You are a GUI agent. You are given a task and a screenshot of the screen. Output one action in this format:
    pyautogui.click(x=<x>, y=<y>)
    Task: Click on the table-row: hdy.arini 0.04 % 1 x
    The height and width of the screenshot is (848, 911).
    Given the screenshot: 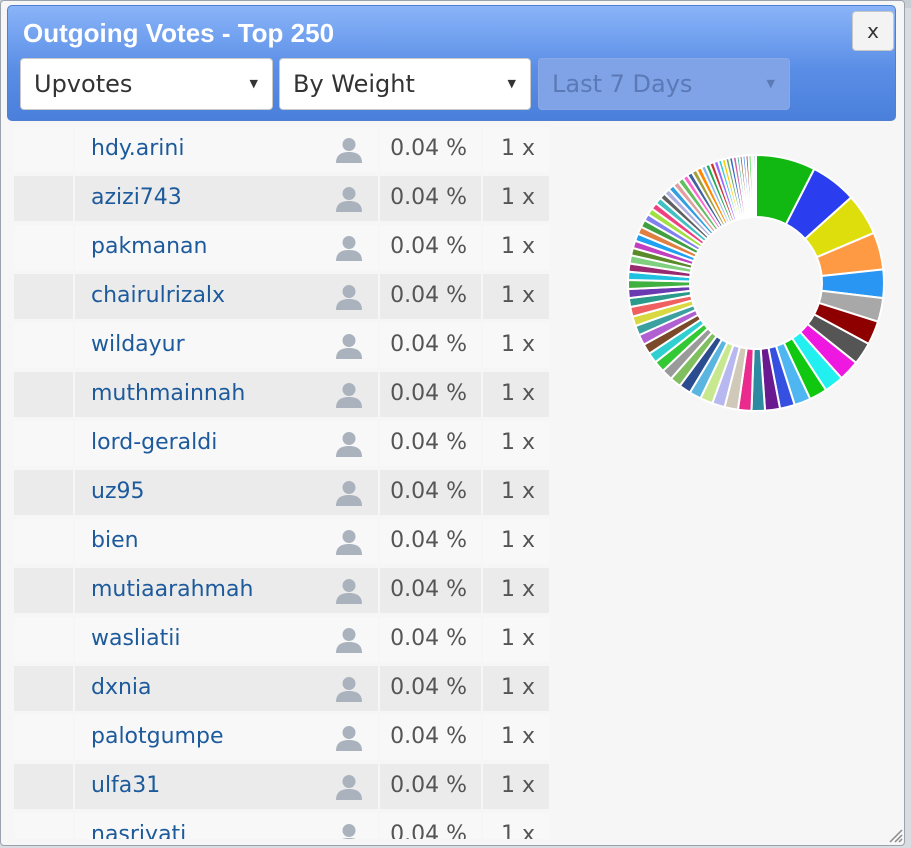 What is the action you would take?
    pyautogui.click(x=281, y=149)
    